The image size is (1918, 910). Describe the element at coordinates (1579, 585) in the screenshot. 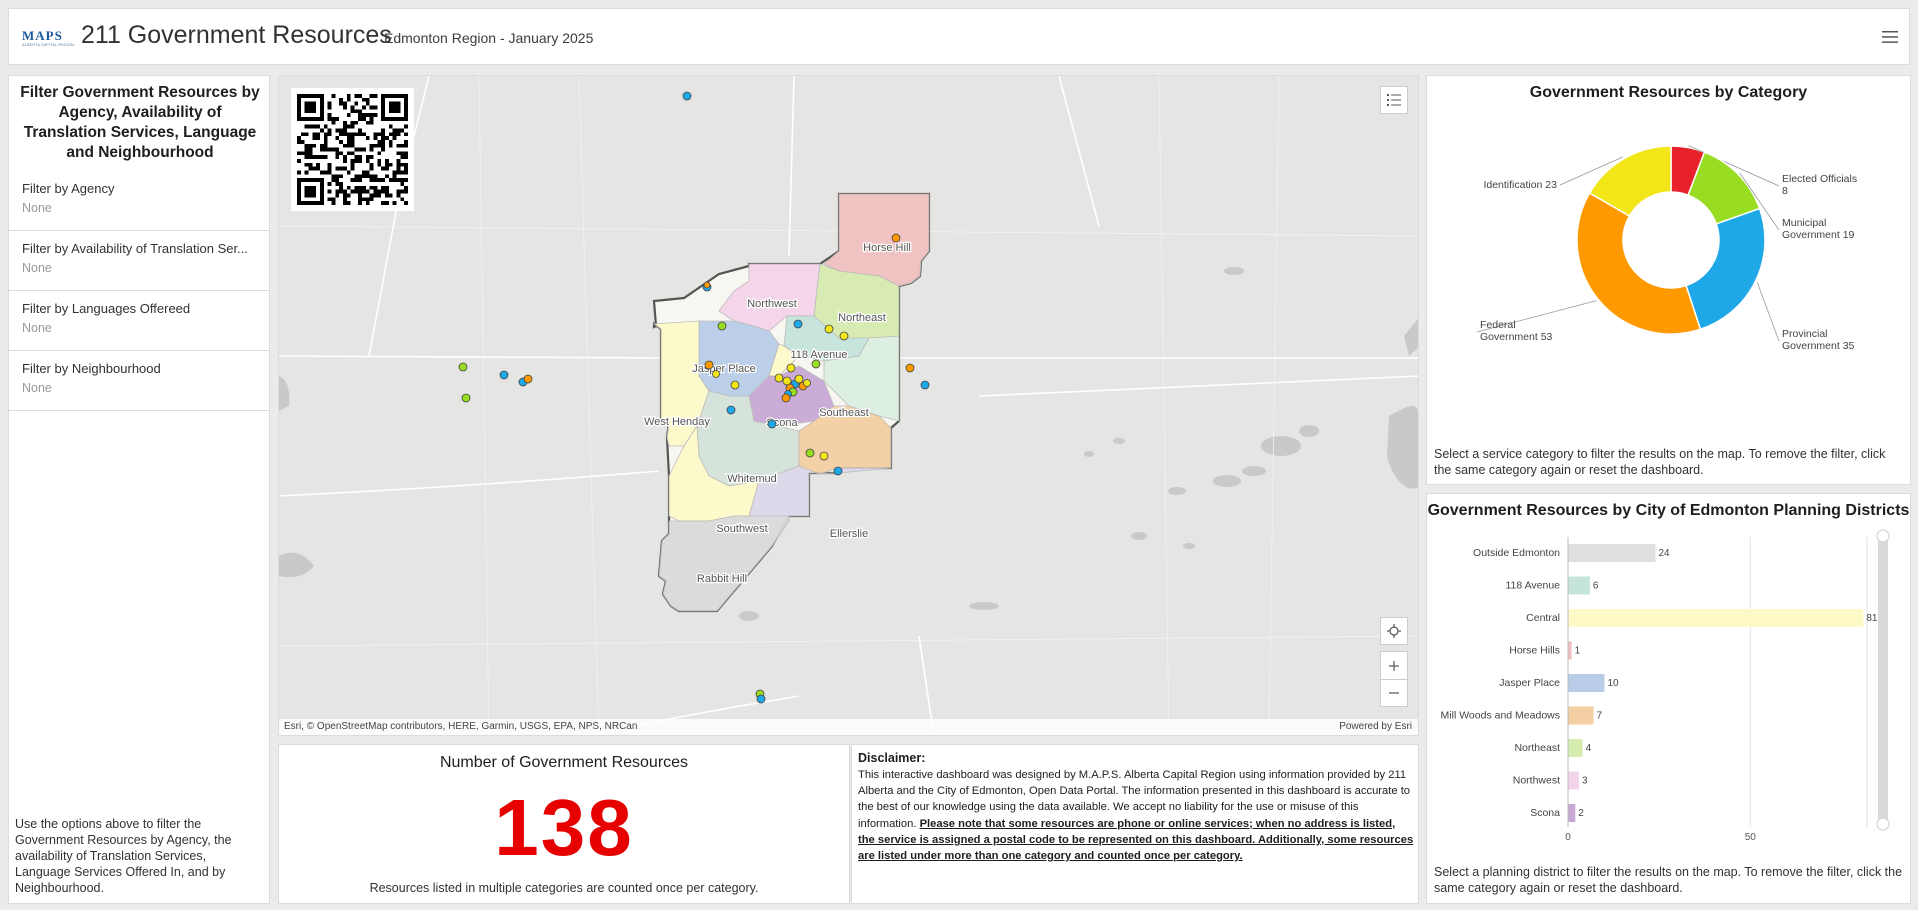

I see `bar-118-avenue` at that location.